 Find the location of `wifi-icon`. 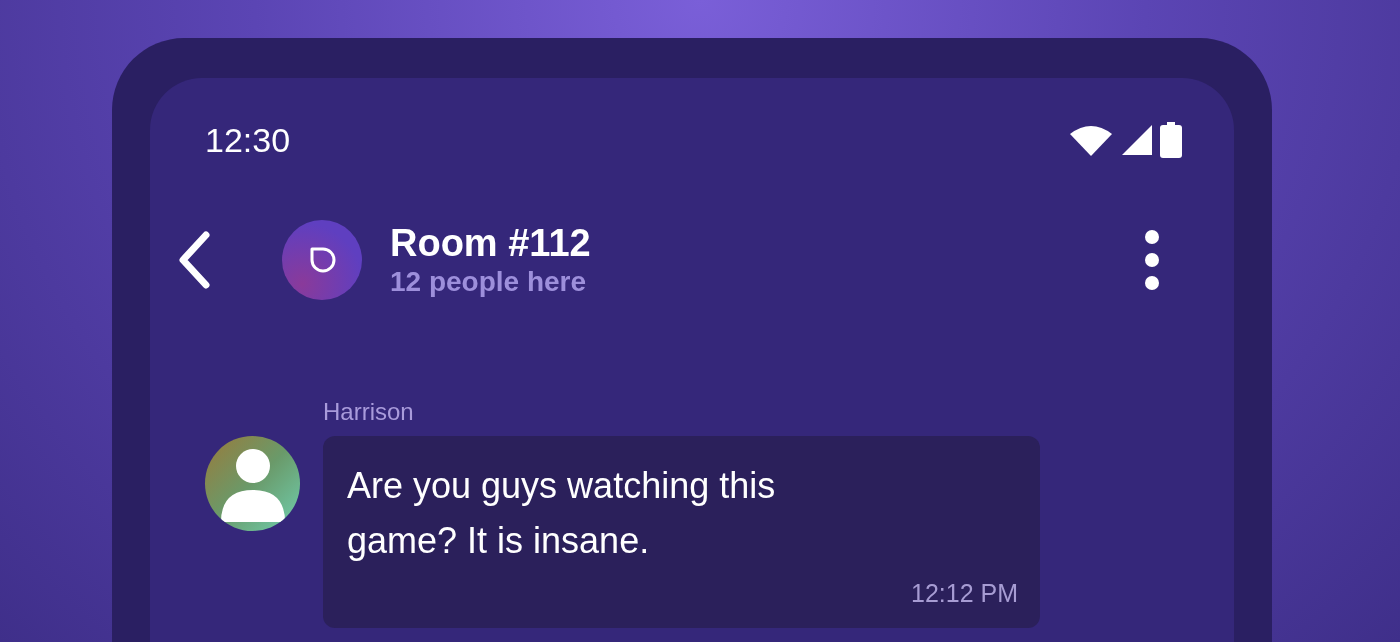

wifi-icon is located at coordinates (1091, 140).